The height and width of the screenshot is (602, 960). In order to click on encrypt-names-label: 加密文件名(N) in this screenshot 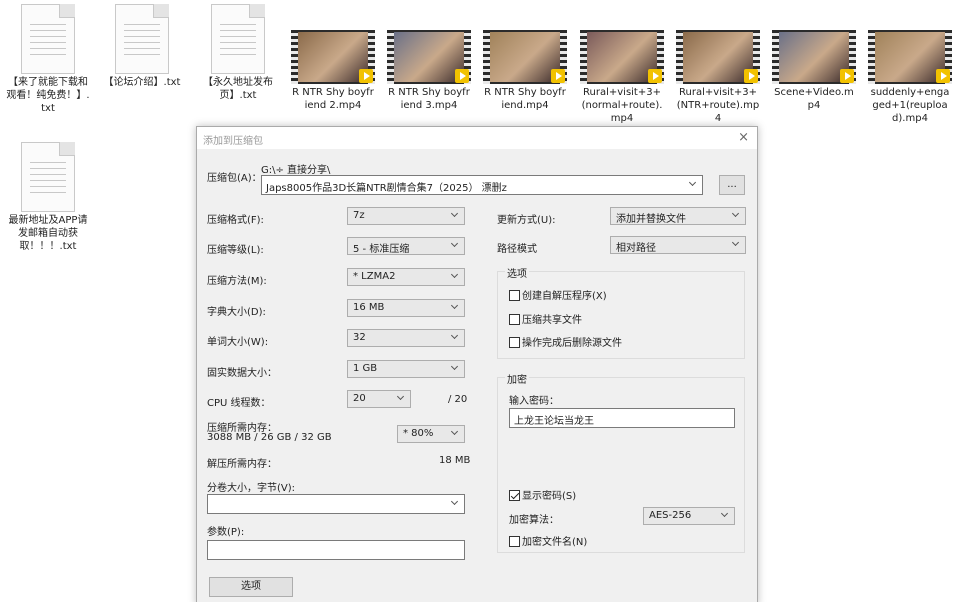, I will do `click(555, 542)`.